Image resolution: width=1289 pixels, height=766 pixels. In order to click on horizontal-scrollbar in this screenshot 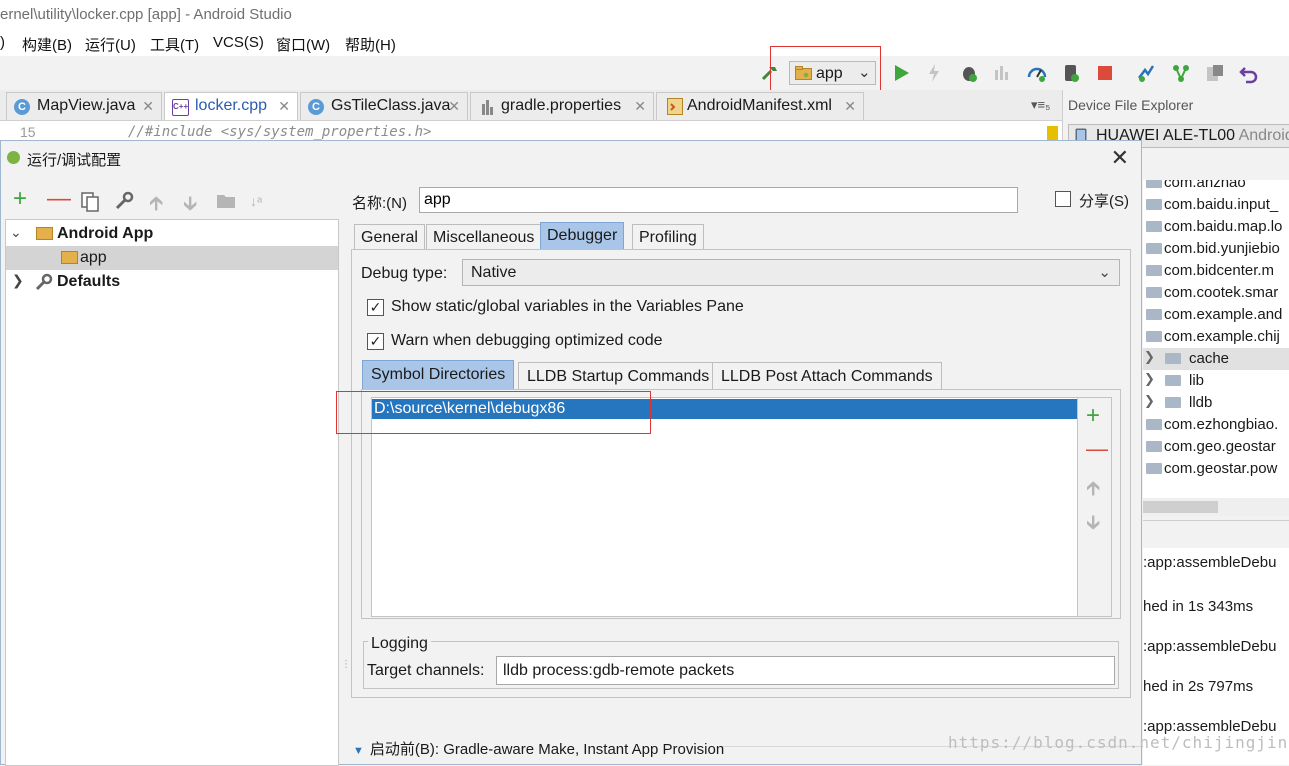, I will do `click(1216, 507)`.